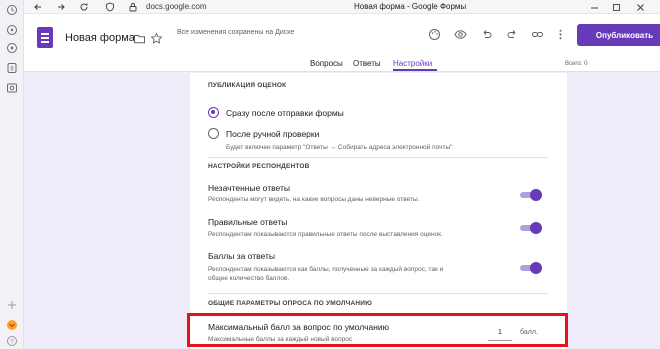  I want to click on publish-button: Опубликовать, so click(618, 35).